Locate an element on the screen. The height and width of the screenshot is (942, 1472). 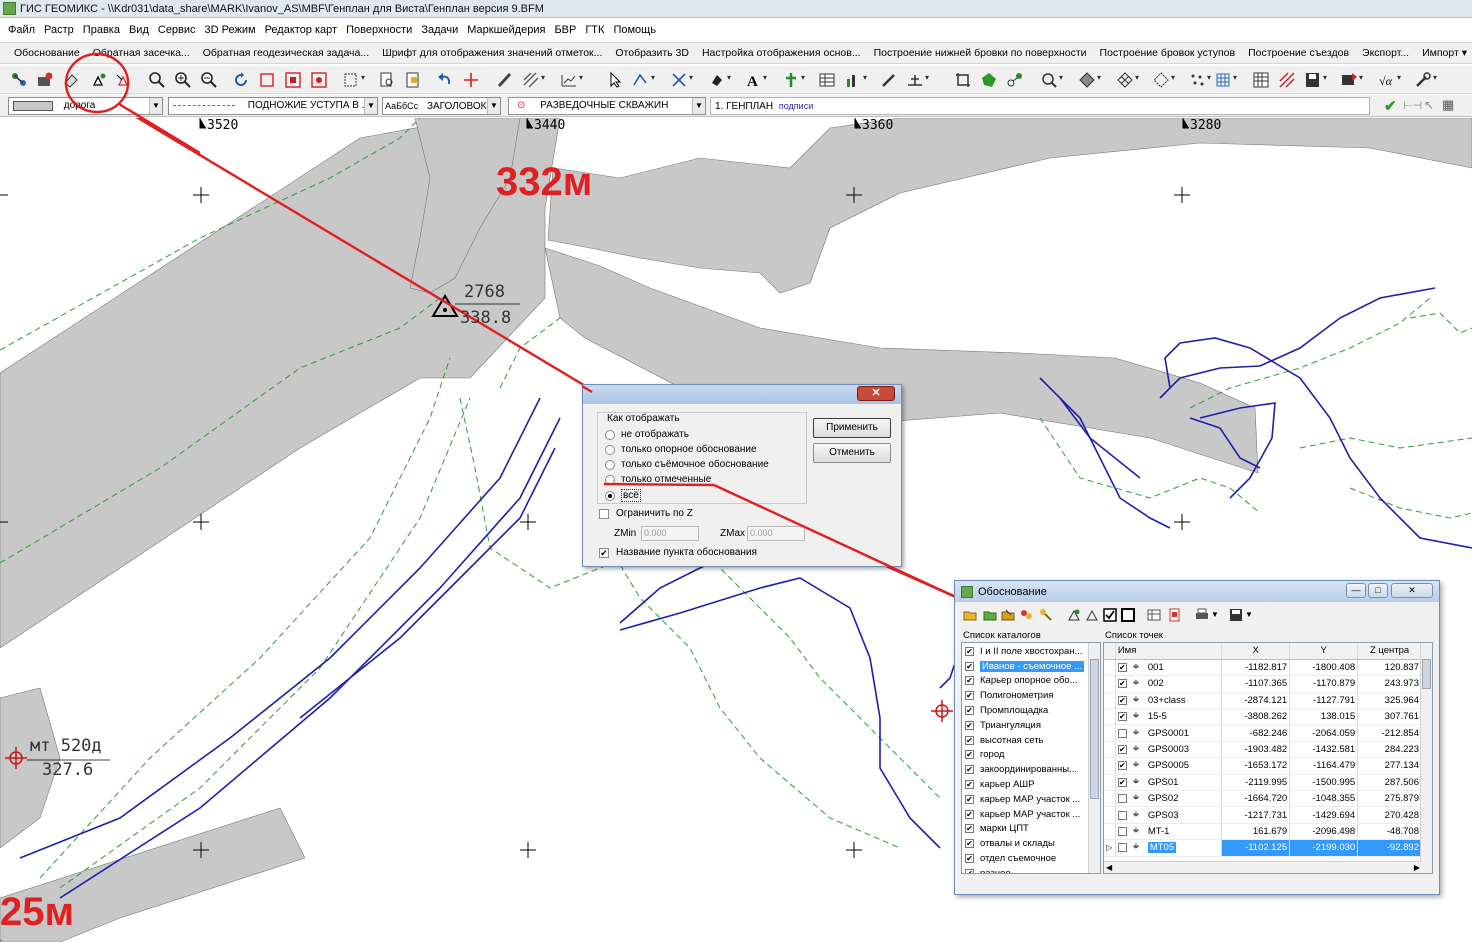
point-x-cell: -1903.482 is located at coordinates (1256, 750).